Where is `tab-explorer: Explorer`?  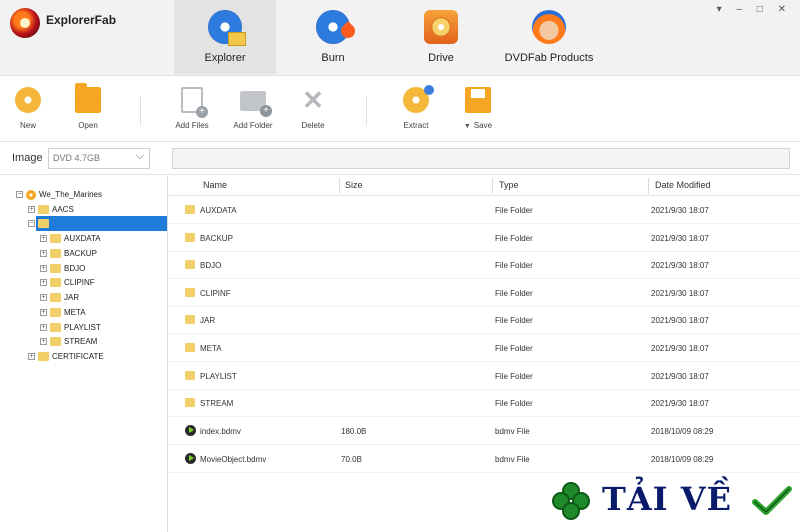
tab-explorer: Explorer is located at coordinates (225, 37).